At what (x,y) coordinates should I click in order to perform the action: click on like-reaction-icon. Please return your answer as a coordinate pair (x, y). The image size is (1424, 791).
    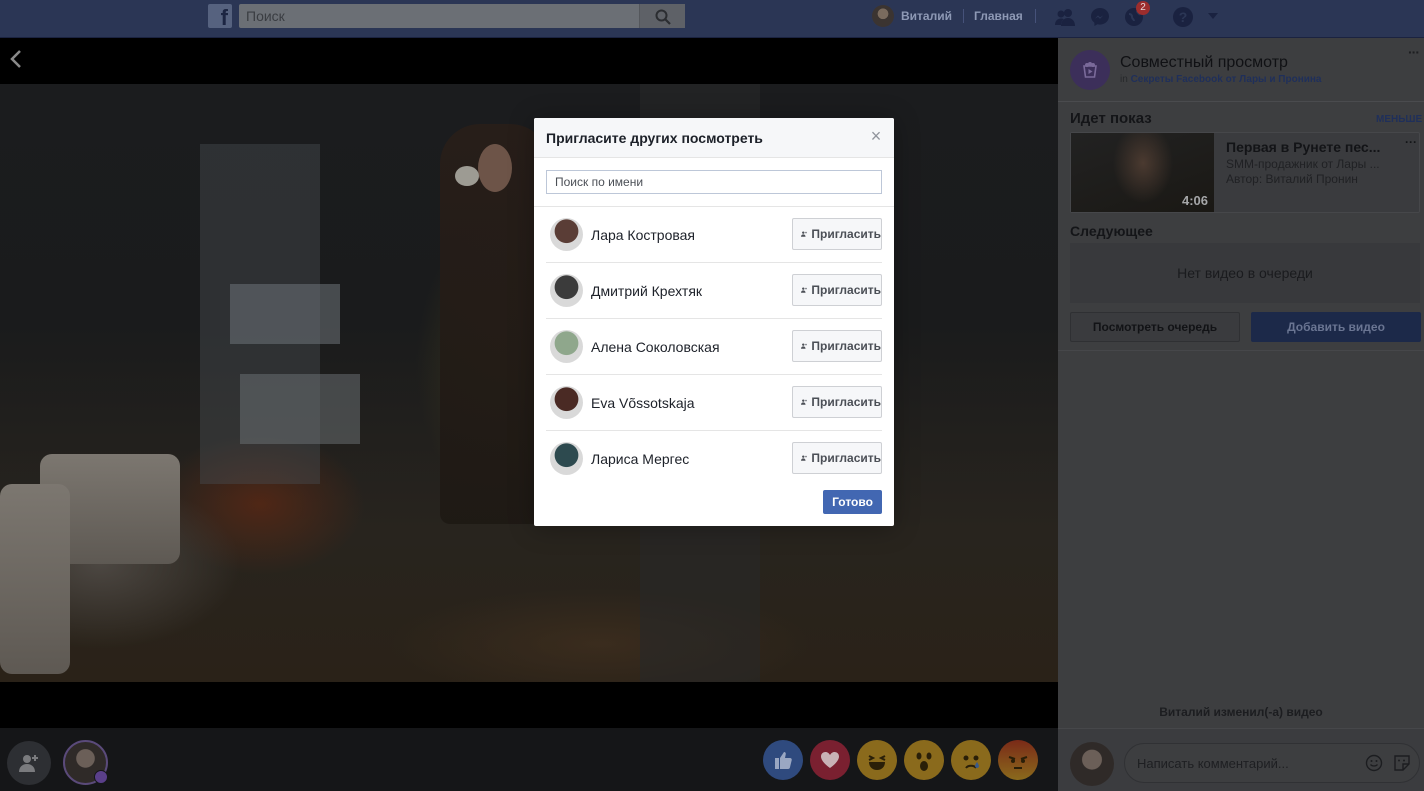
    Looking at the image, I should click on (783, 760).